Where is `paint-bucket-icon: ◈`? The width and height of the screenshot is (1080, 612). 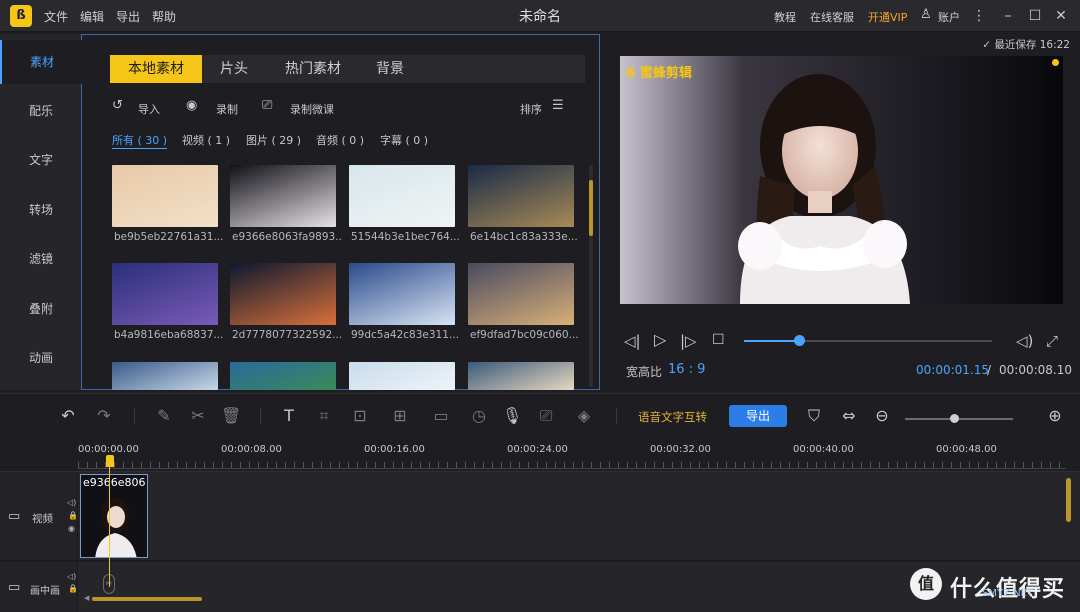 paint-bucket-icon: ◈ is located at coordinates (584, 416).